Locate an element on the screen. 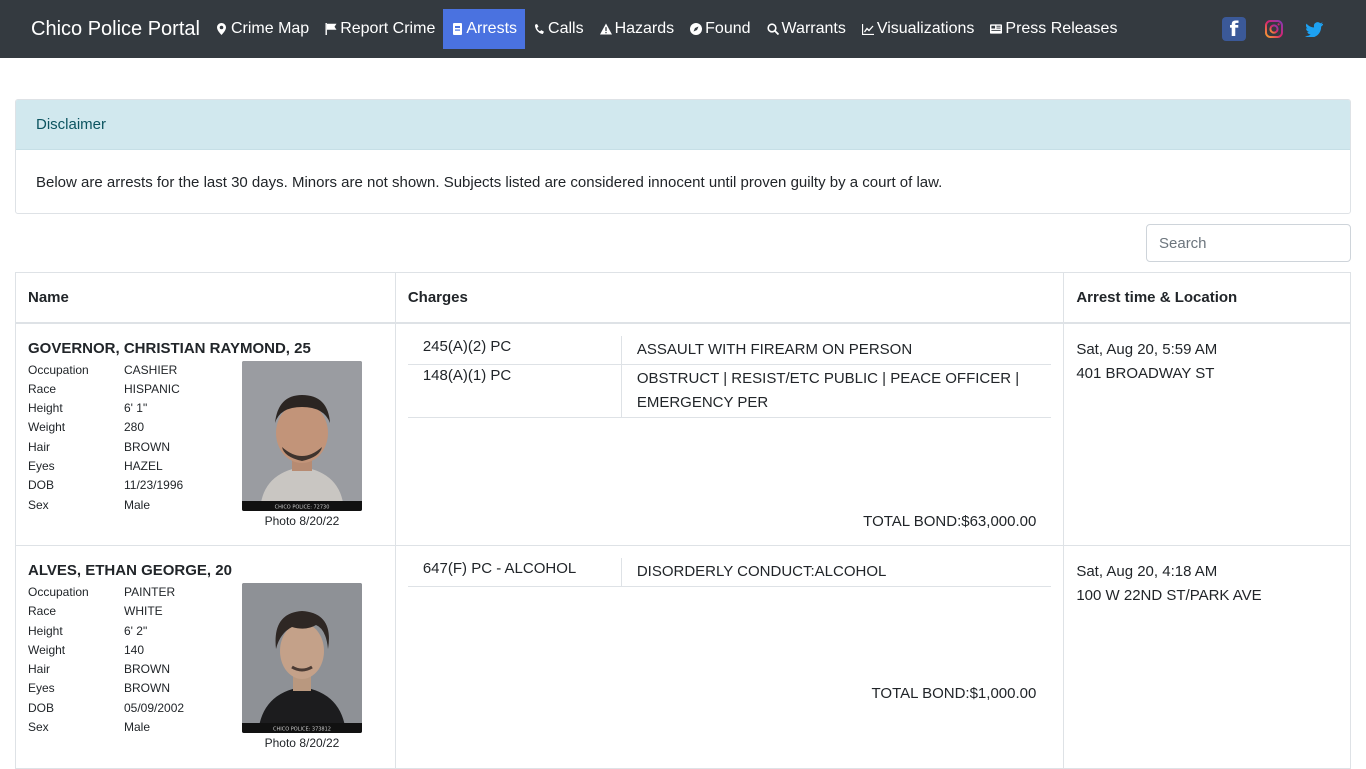  table-header-row: Name Charges Arrest time & Location is located at coordinates (683, 298).